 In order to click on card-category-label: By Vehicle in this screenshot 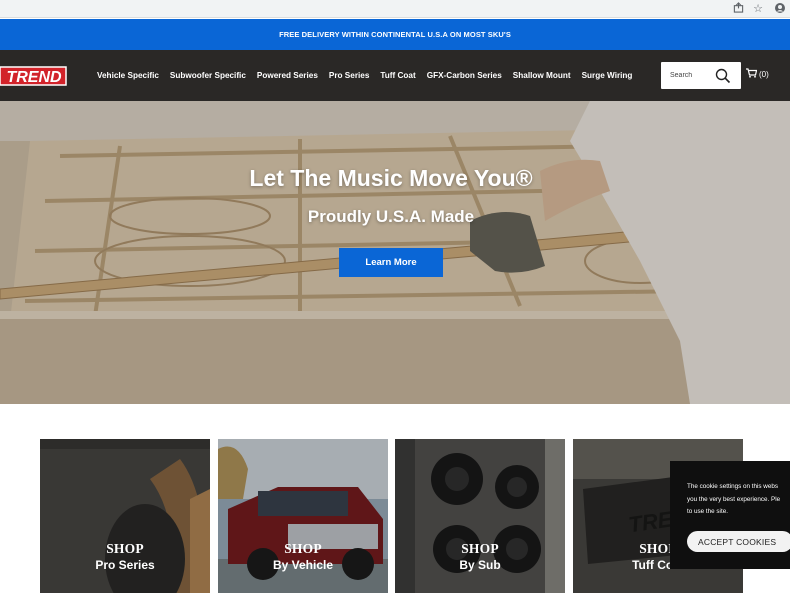, I will do `click(303, 565)`.